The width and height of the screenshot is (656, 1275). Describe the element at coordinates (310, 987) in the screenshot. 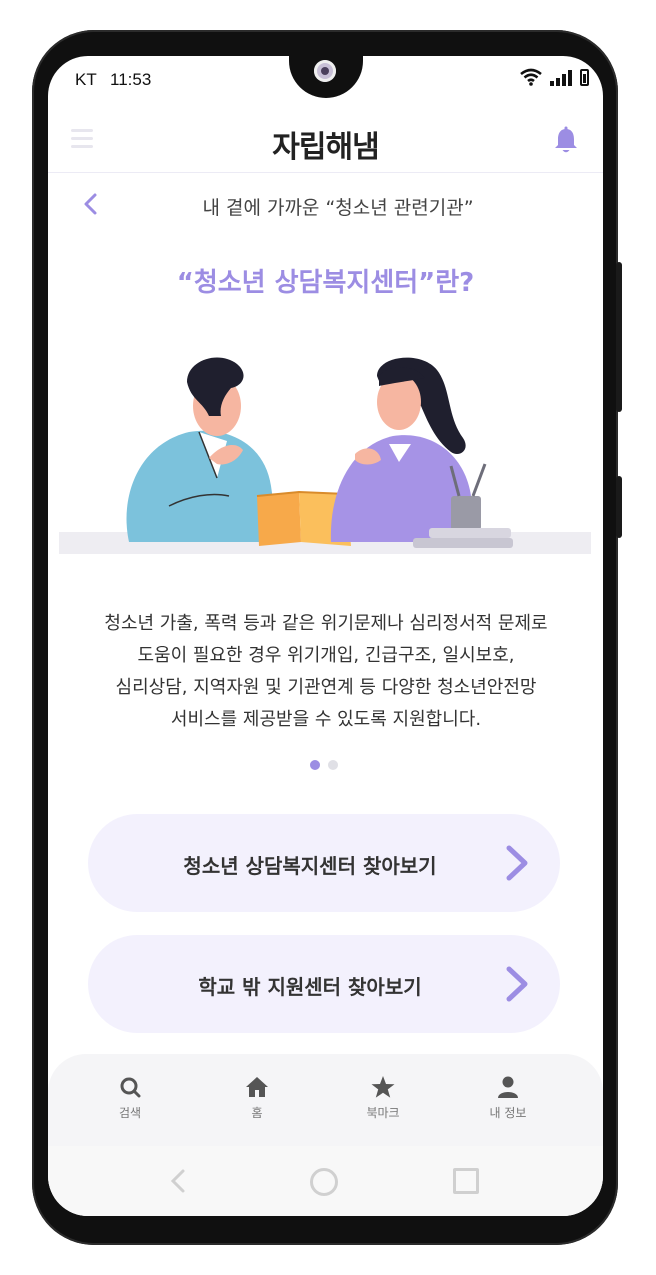

I see `button-label: 학교 밖 지원센터 찾아보기` at that location.